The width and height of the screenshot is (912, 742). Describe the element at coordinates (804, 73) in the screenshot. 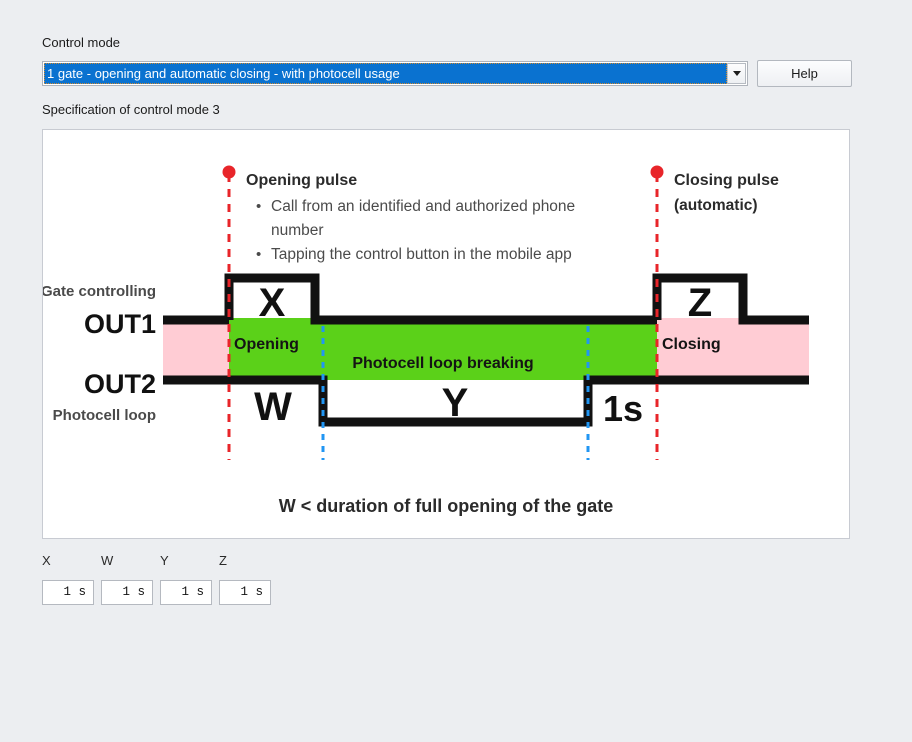

I see `help-button: Help` at that location.